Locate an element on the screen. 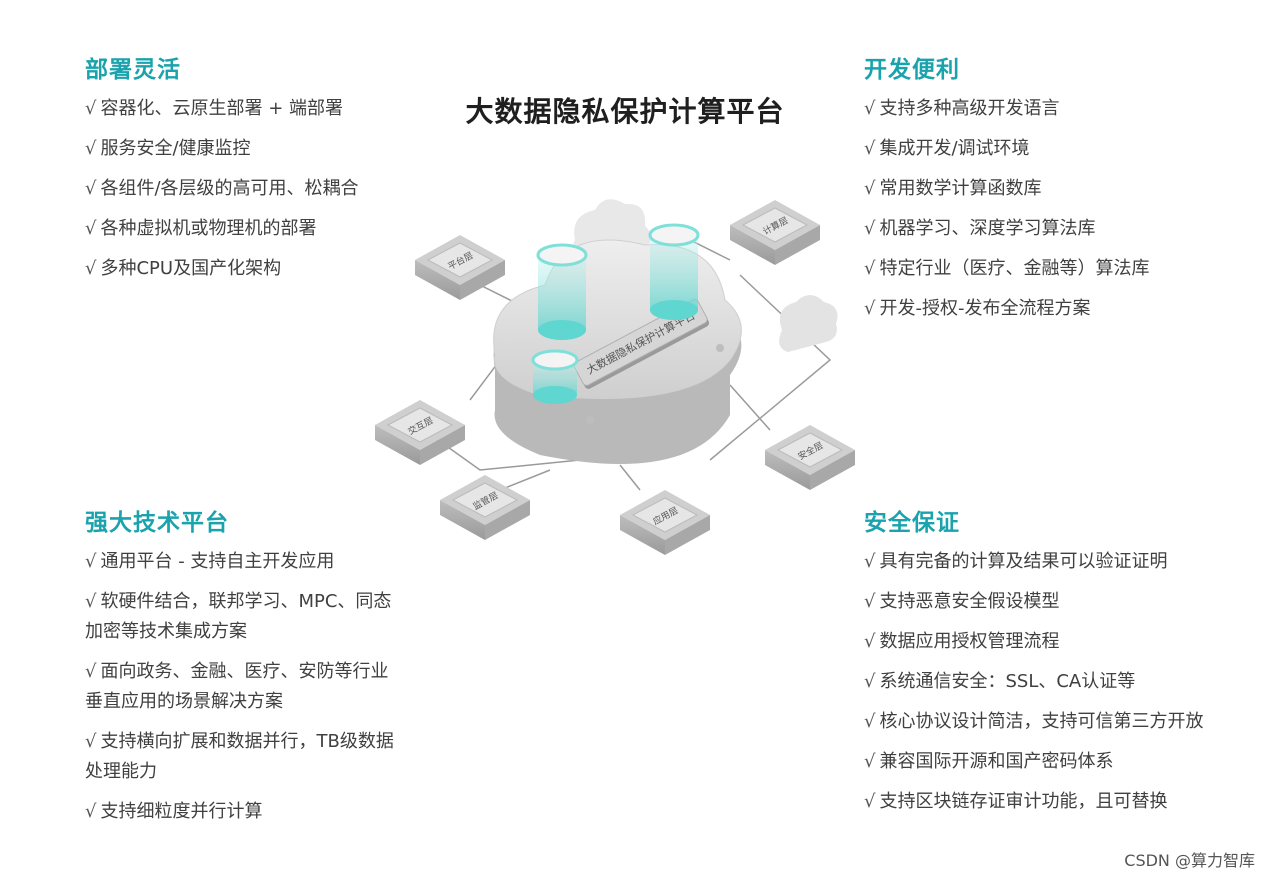 The height and width of the screenshot is (879, 1269). list-item: √ 开发-授权-发布全流程方案 is located at coordinates (977, 308).